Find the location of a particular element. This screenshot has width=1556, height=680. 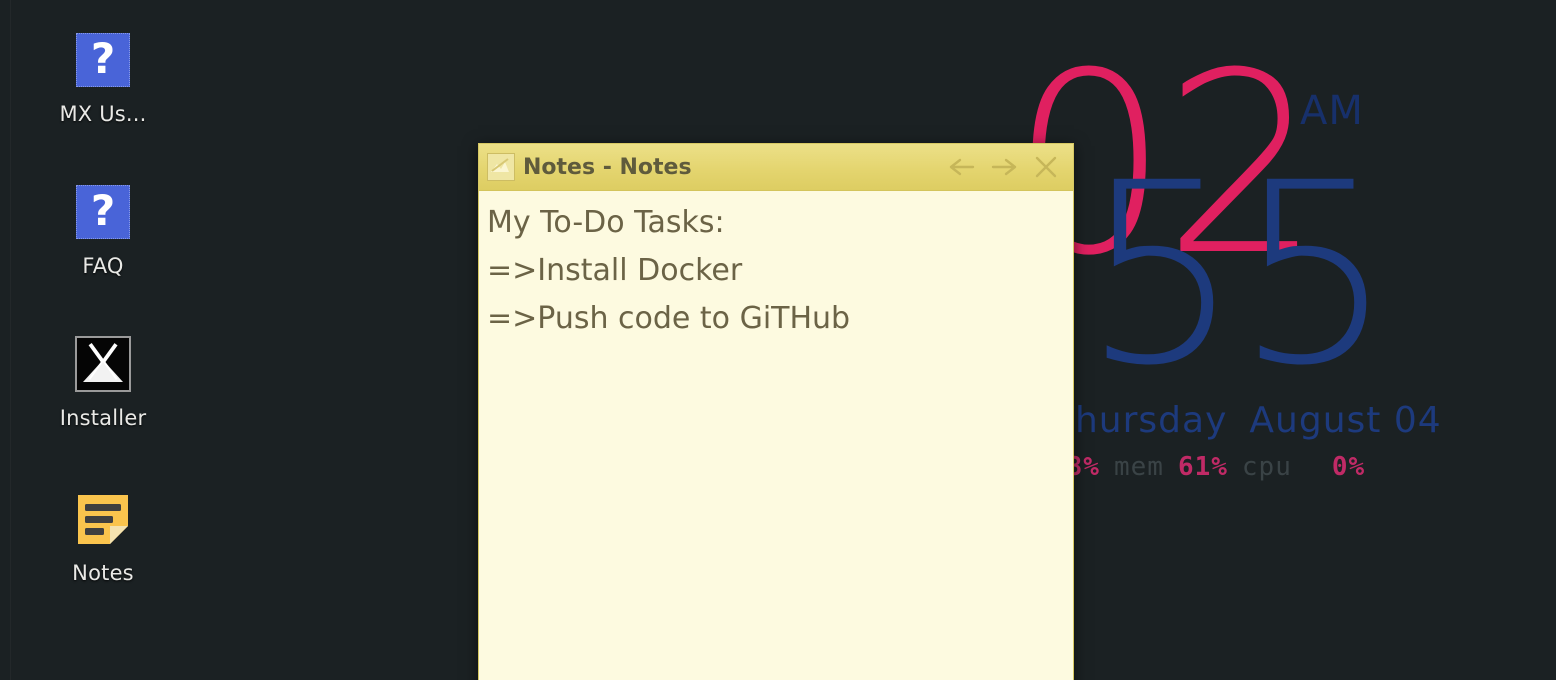

close-x-icon is located at coordinates (1046, 167).